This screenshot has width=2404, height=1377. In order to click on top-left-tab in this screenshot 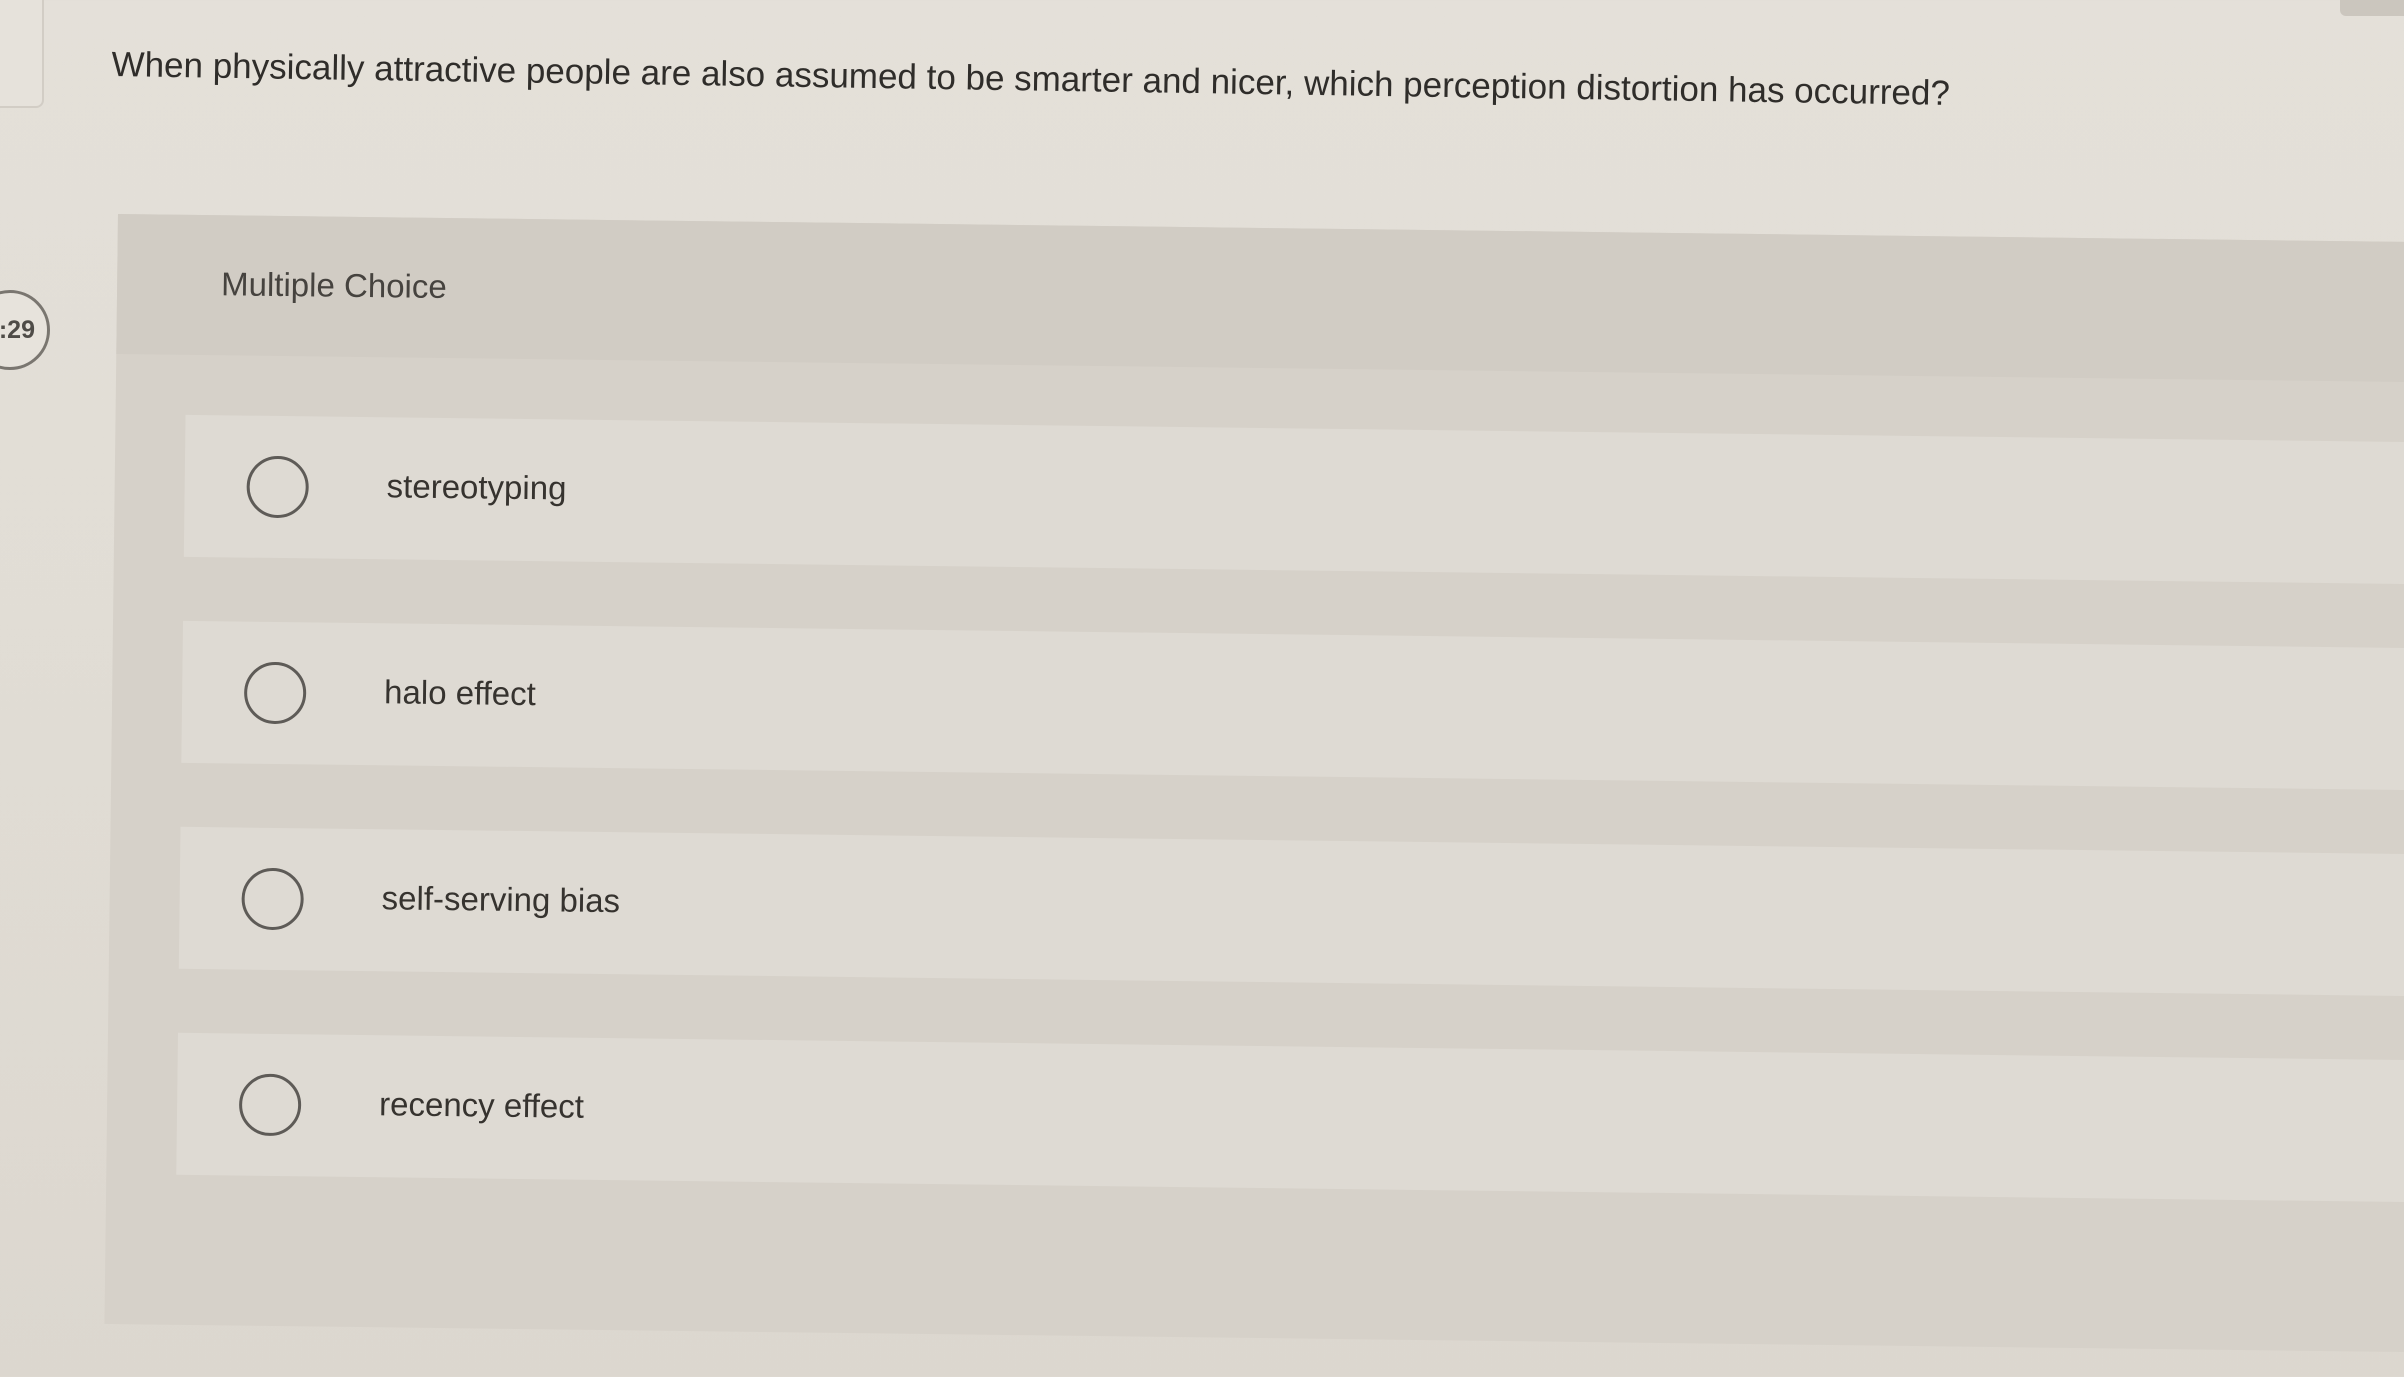, I will do `click(22, 54)`.